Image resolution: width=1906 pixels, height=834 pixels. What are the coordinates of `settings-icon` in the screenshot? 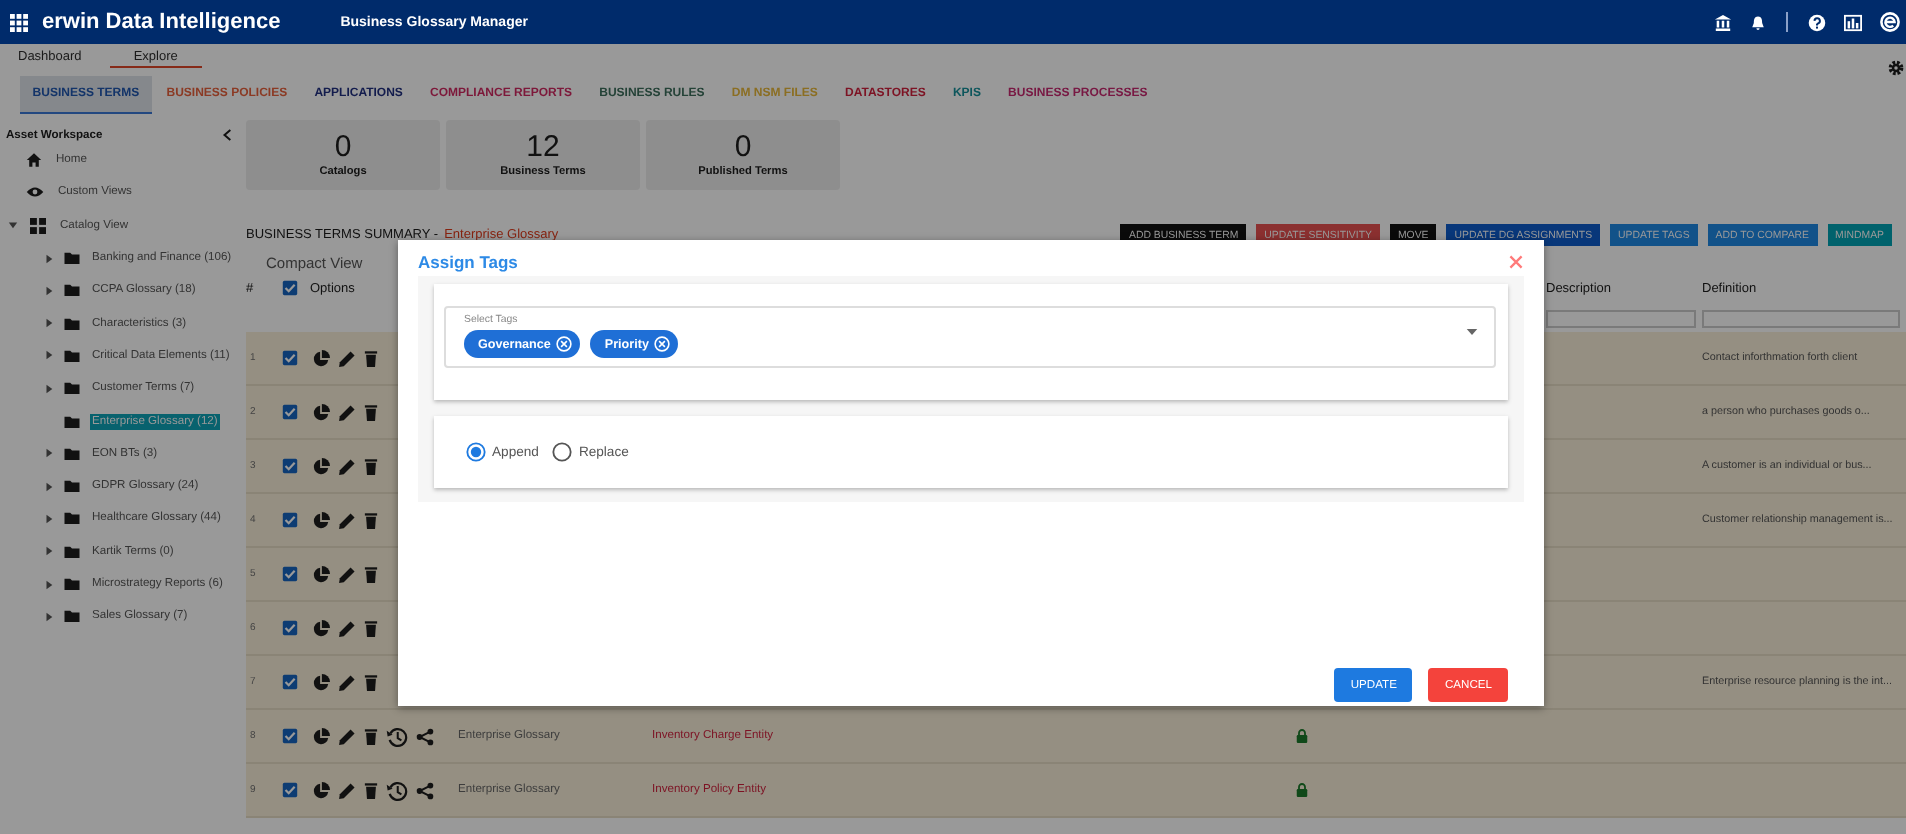 It's located at (1896, 68).